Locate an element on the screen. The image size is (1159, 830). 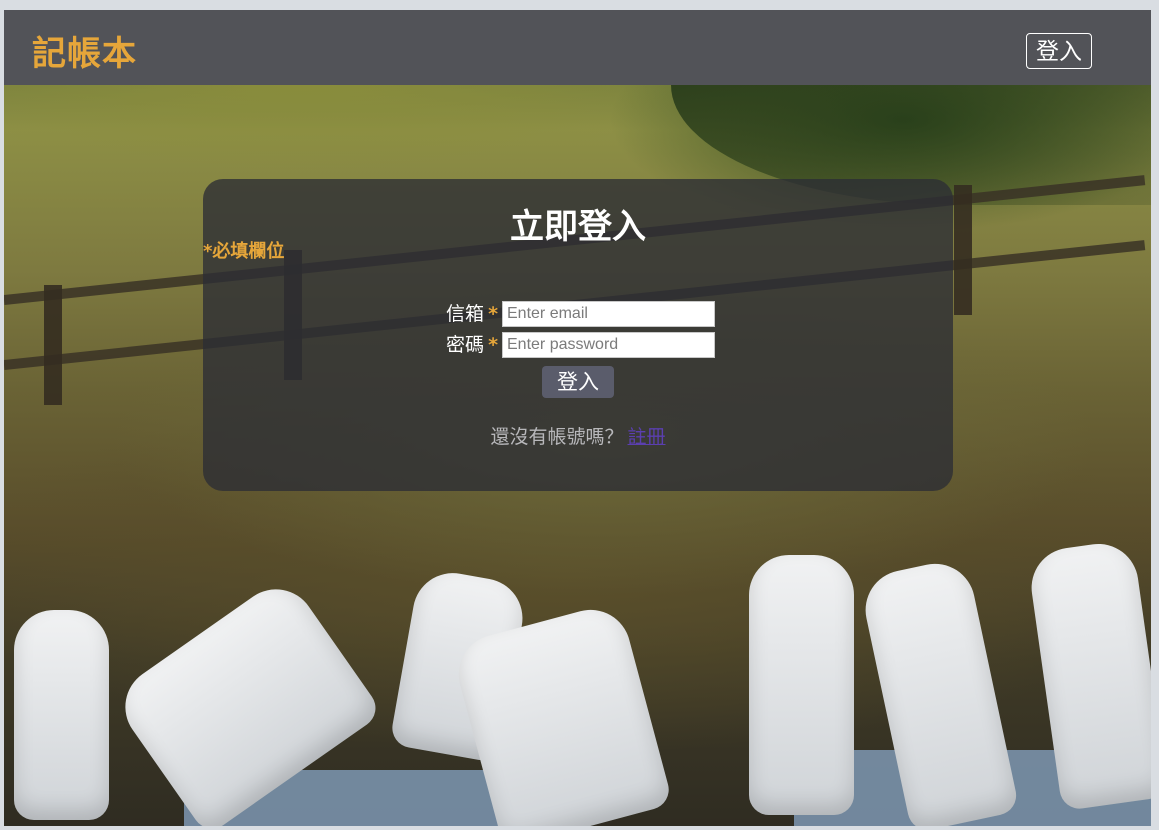
email-label-text: 信箱 is located at coordinates (465, 314).